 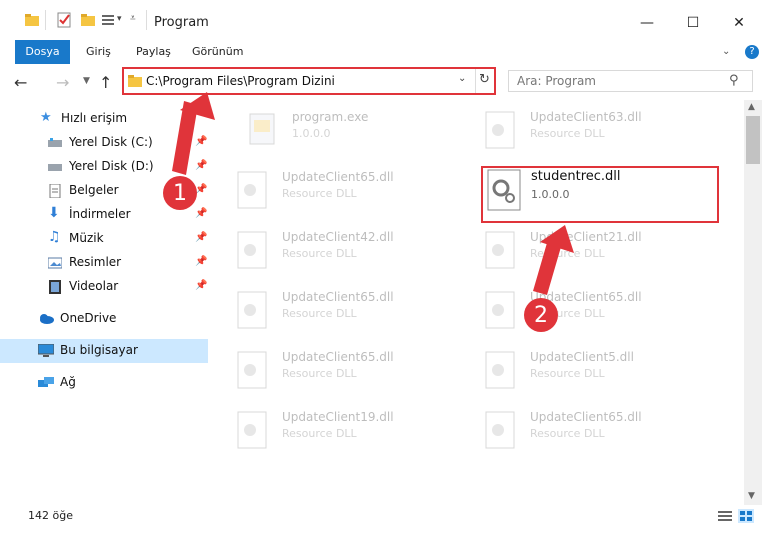 What do you see at coordinates (541, 315) in the screenshot?
I see `step-2-badge: 2` at bounding box center [541, 315].